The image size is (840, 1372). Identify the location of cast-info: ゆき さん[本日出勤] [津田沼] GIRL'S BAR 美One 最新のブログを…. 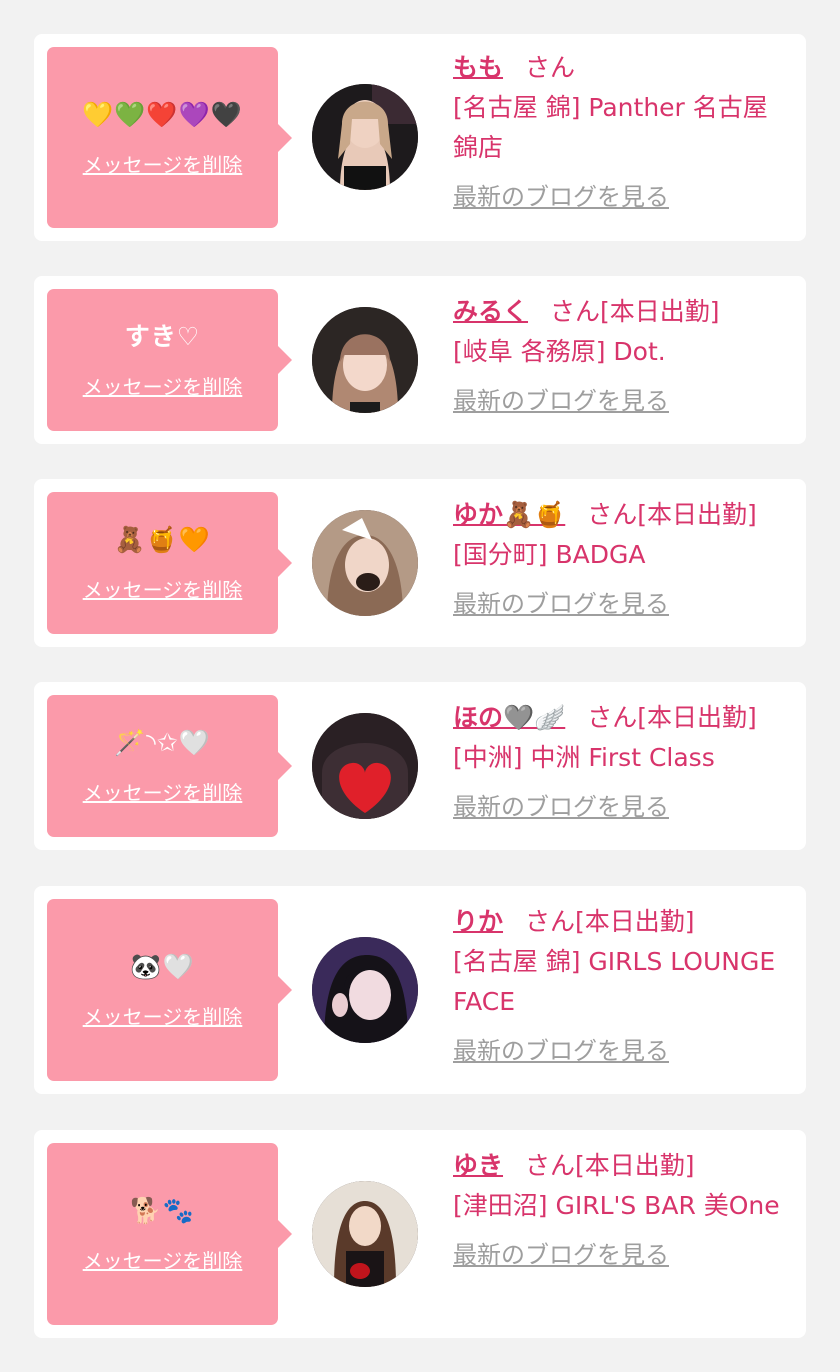
(621, 1209).